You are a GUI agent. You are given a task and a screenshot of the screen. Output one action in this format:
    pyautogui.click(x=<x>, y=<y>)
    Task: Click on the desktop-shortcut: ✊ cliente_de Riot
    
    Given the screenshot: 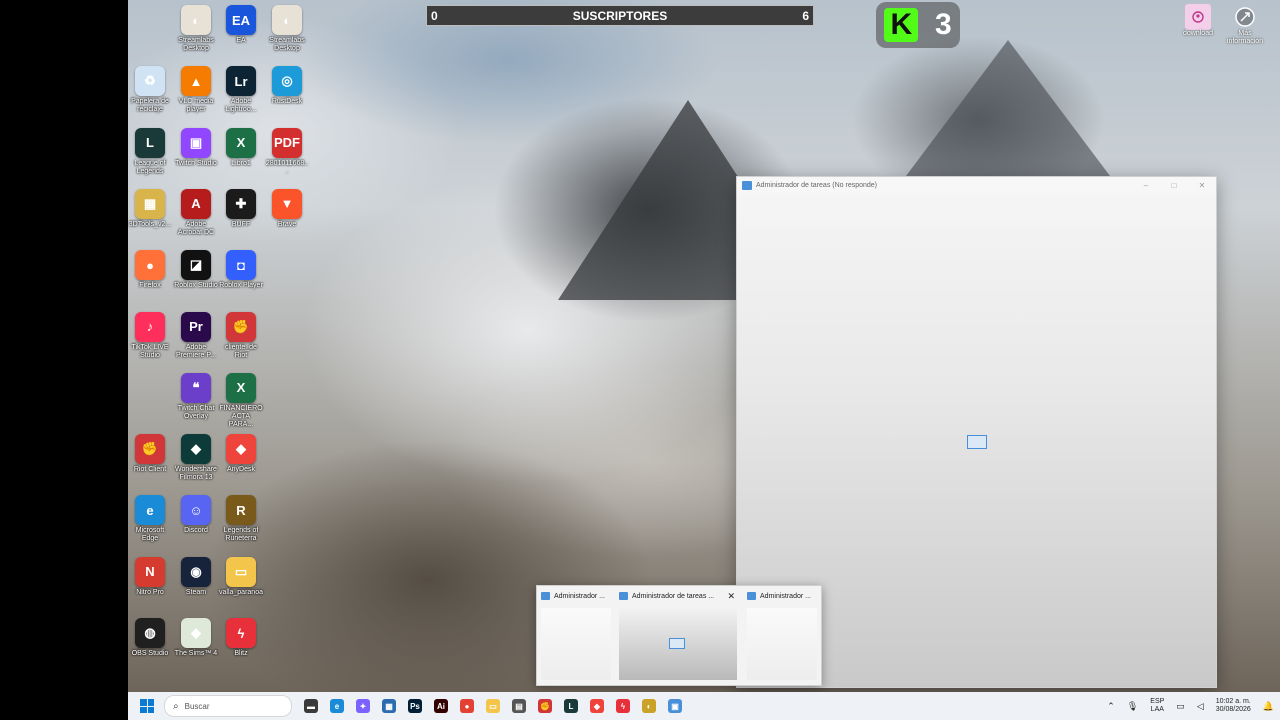 What is the action you would take?
    pyautogui.click(x=241, y=335)
    